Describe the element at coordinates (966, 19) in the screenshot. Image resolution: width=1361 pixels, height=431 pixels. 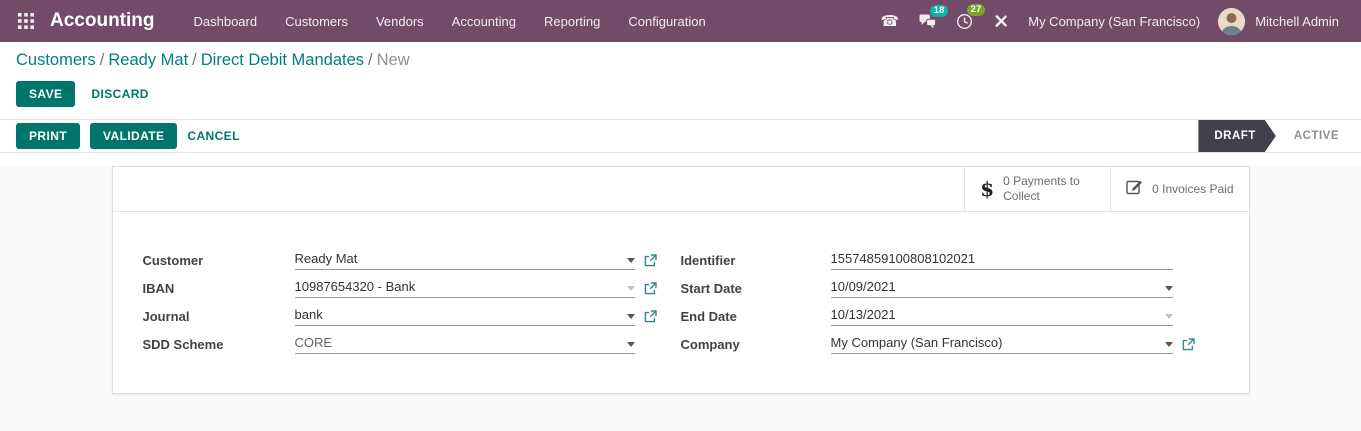
I see `activities-clock-icon: 27` at that location.